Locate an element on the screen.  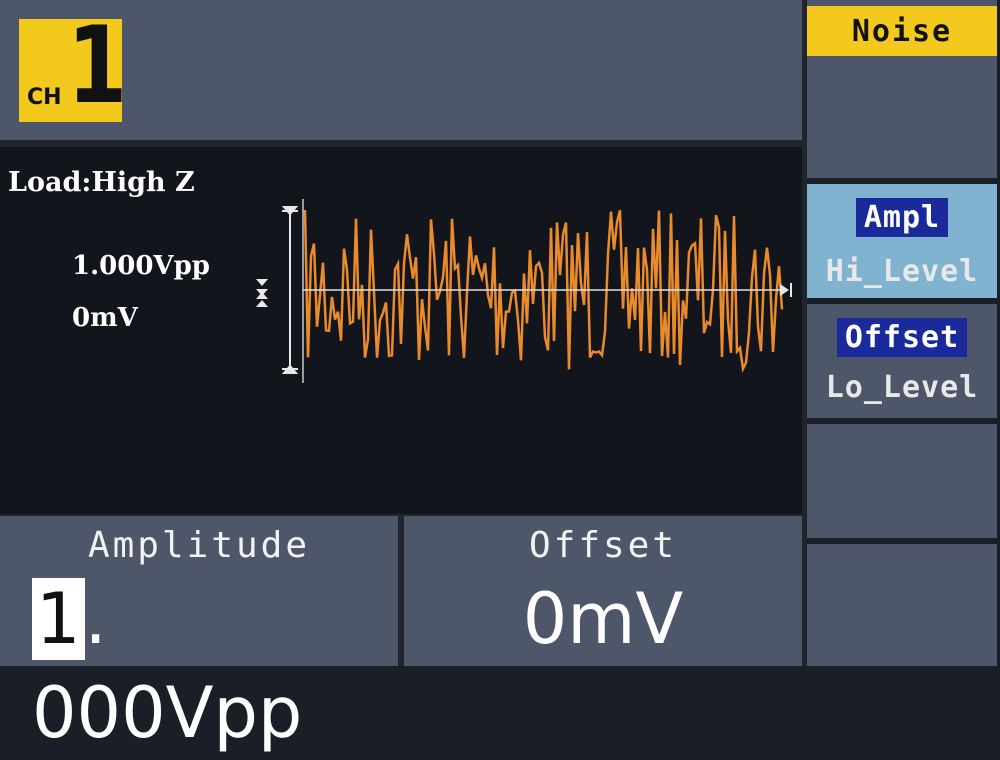
channel-badge: CH 1 is located at coordinates (73, 67).